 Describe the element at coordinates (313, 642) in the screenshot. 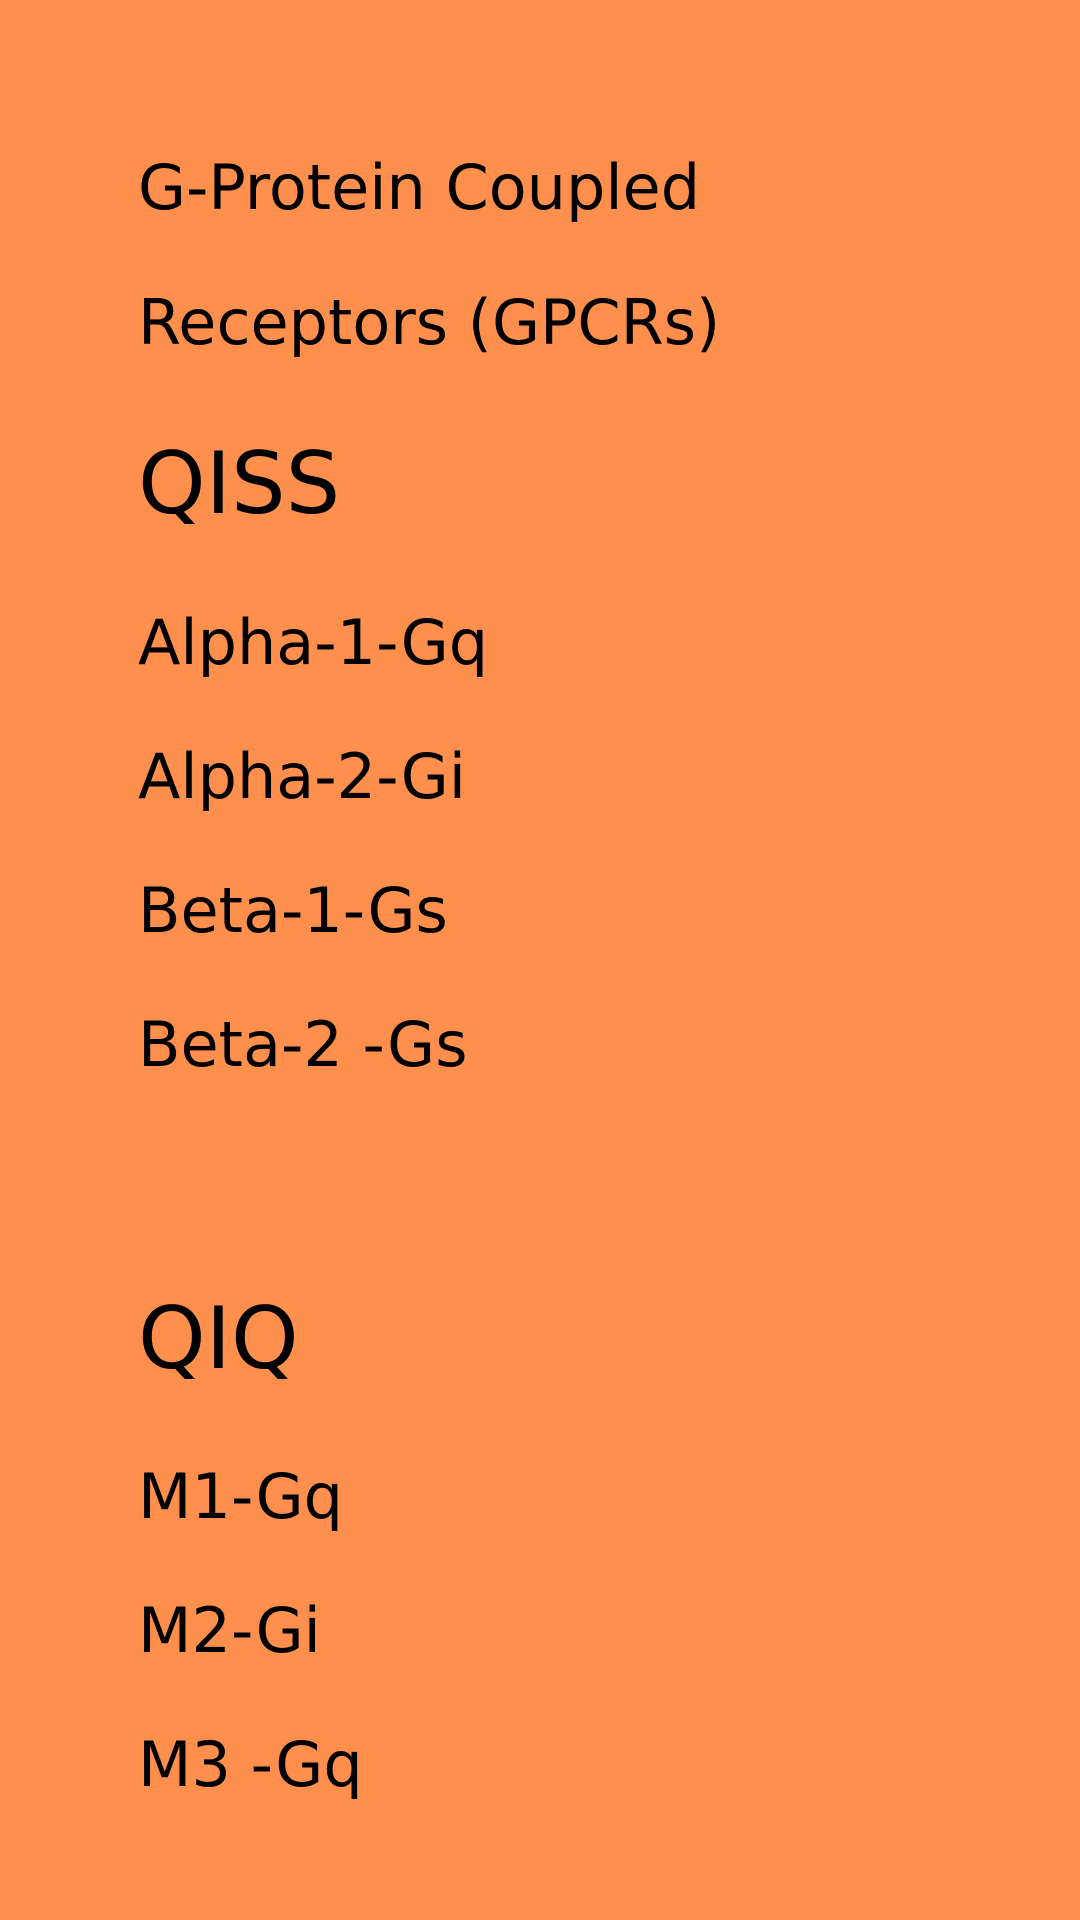

I see `list-item-alpha-1-gq: Alpha-1-Gq` at that location.